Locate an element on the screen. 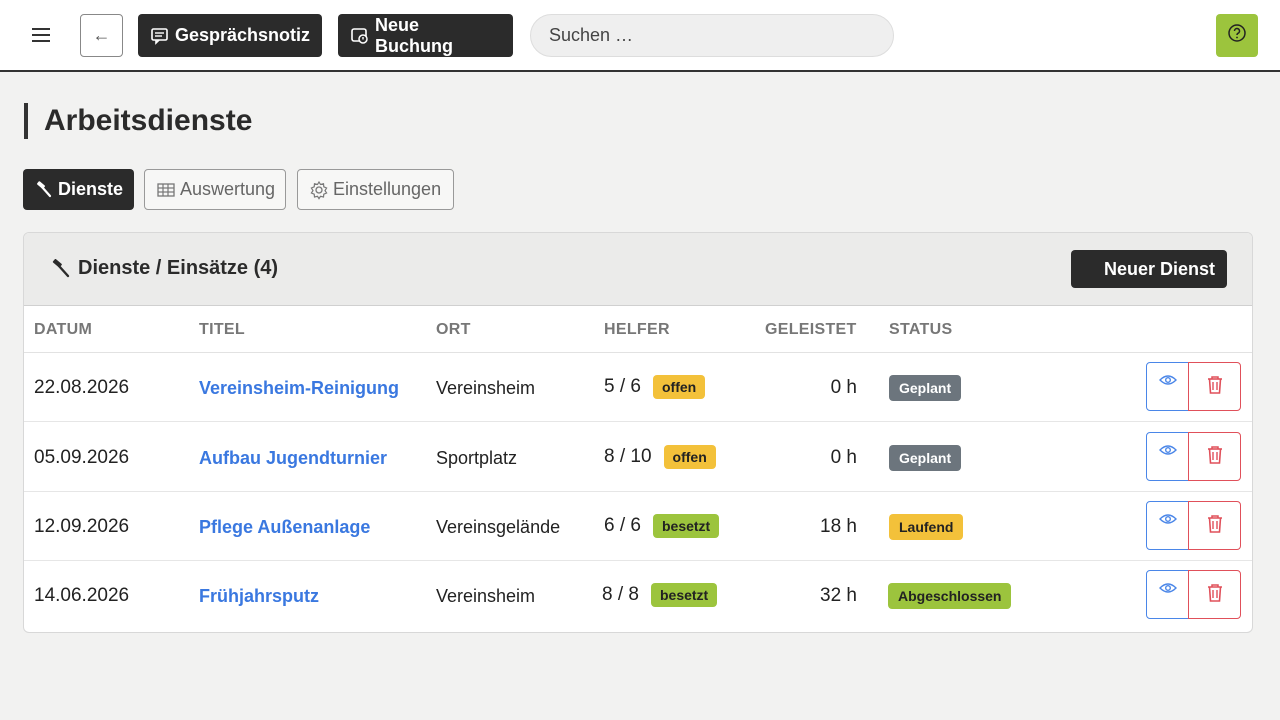  helper-count: 8 / 8 is located at coordinates (620, 594).